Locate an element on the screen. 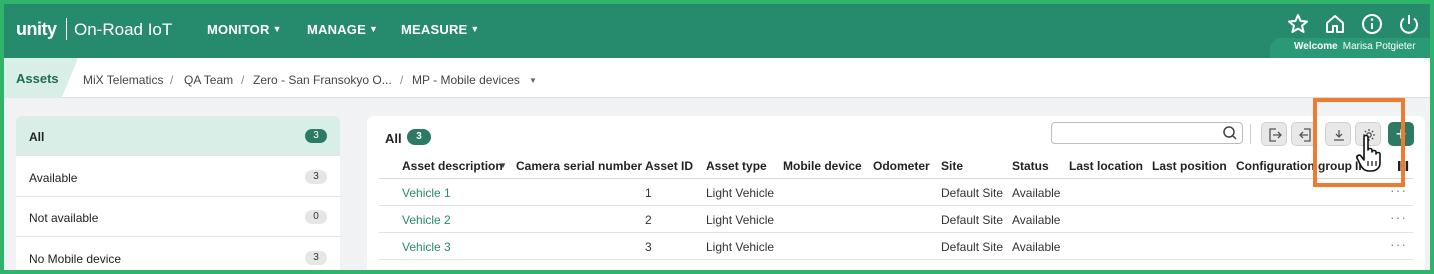 The image size is (1434, 274). filter-label: All is located at coordinates (37, 137).